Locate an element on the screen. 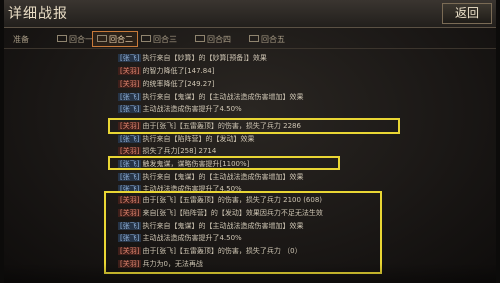 This screenshot has height=283, width=500. log-line: [张飞] 主动战法造成伤害提升了4.50% is located at coordinates (180, 109).